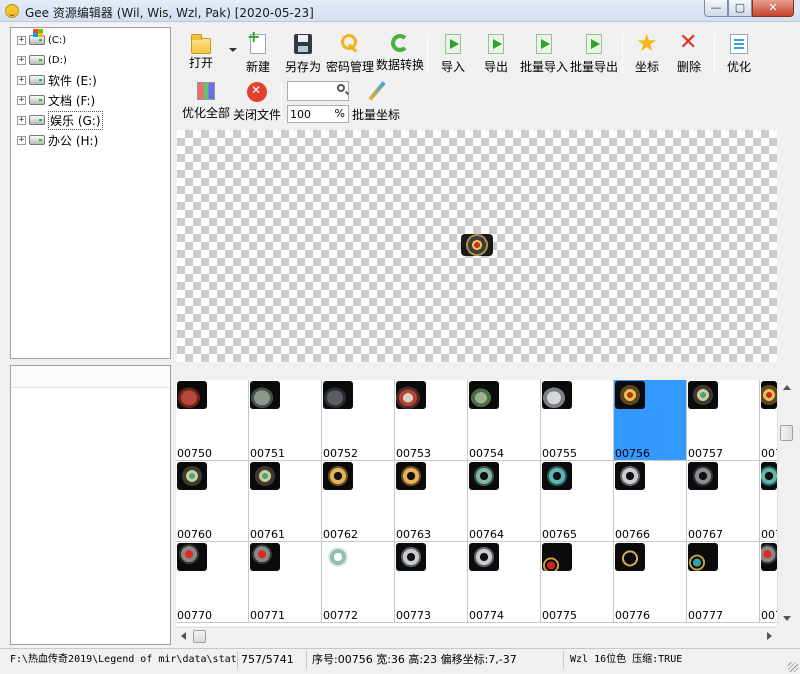  What do you see at coordinates (769, 501) in the screenshot?
I see `thumbnail-cell: 00768` at bounding box center [769, 501].